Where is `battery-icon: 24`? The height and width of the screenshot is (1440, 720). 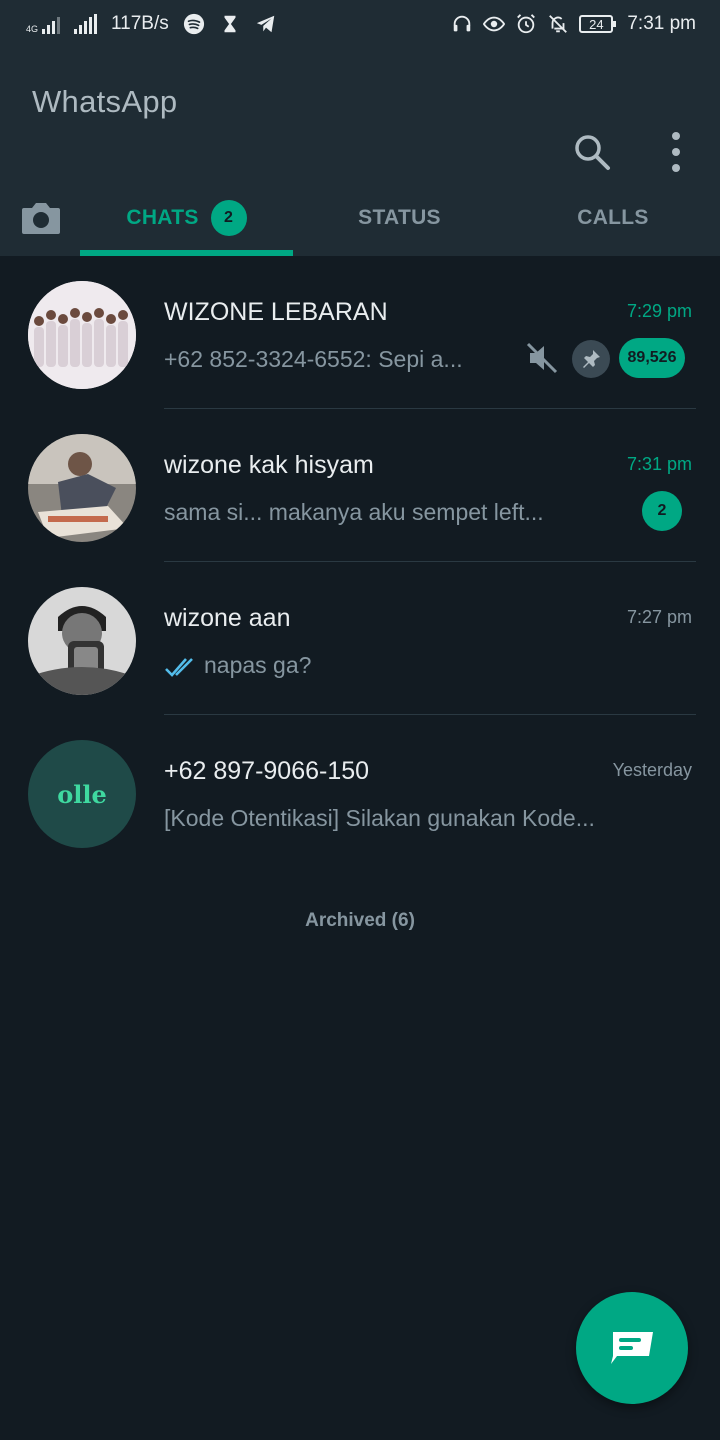
battery-icon: 24 is located at coordinates (598, 24).